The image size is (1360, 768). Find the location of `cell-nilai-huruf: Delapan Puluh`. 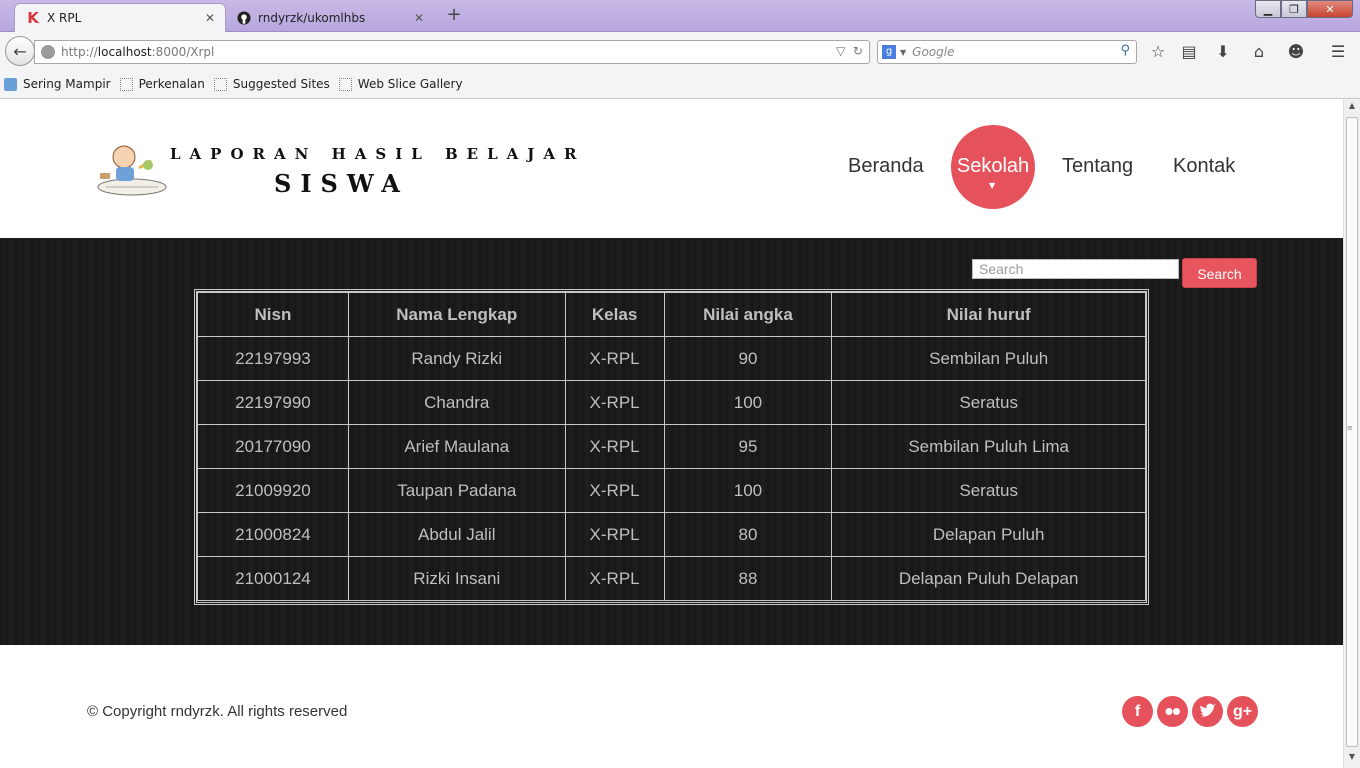

cell-nilai-huruf: Delapan Puluh is located at coordinates (988, 534).